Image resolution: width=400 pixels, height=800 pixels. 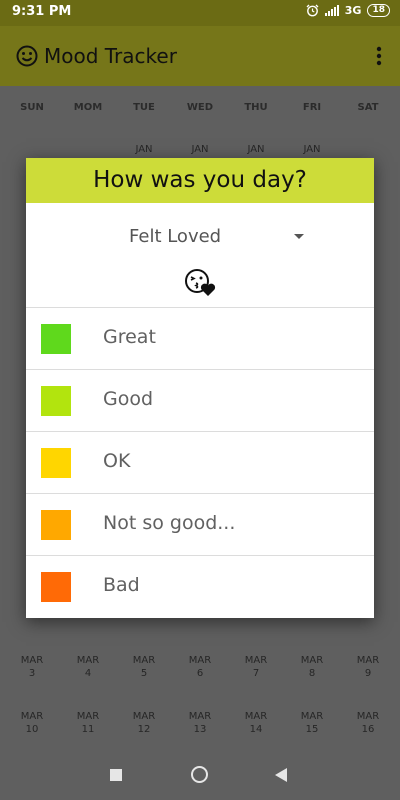 What do you see at coordinates (368, 107) in the screenshot?
I see `day-of-week-header: SAT` at bounding box center [368, 107].